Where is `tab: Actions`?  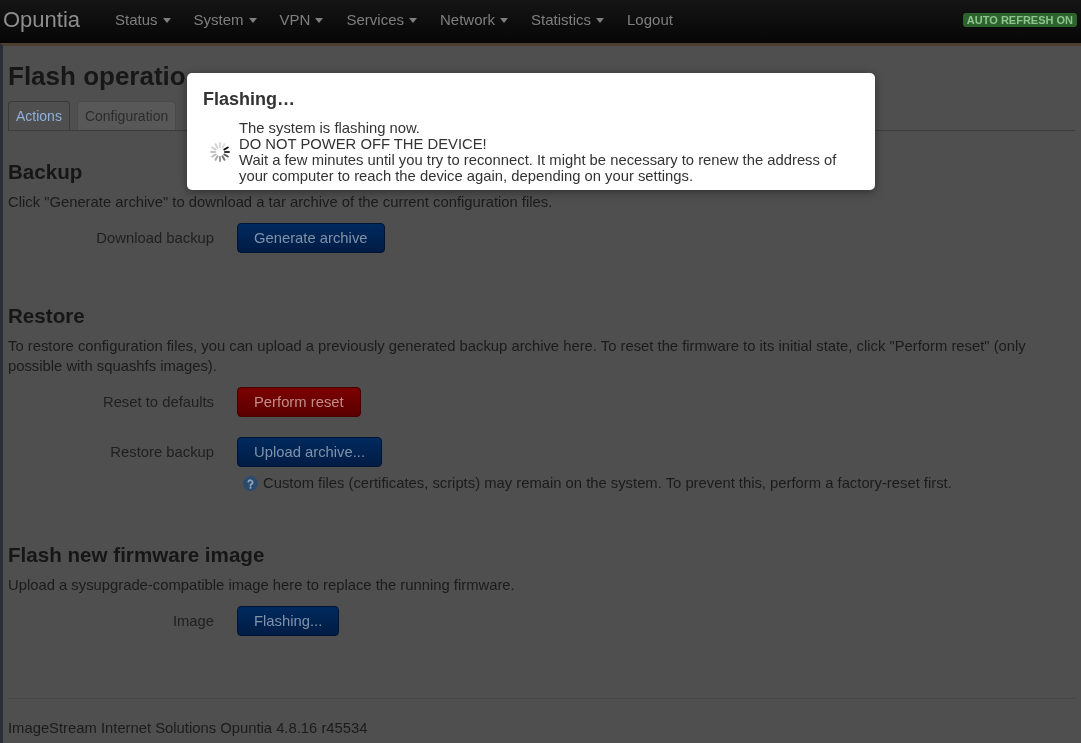 tab: Actions is located at coordinates (39, 115).